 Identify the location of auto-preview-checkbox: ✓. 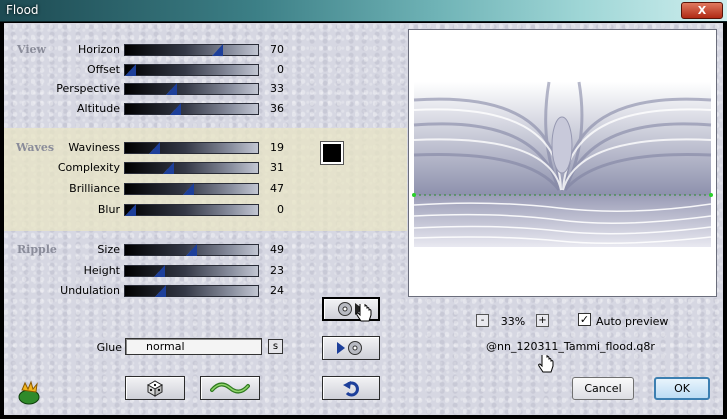
(584, 319).